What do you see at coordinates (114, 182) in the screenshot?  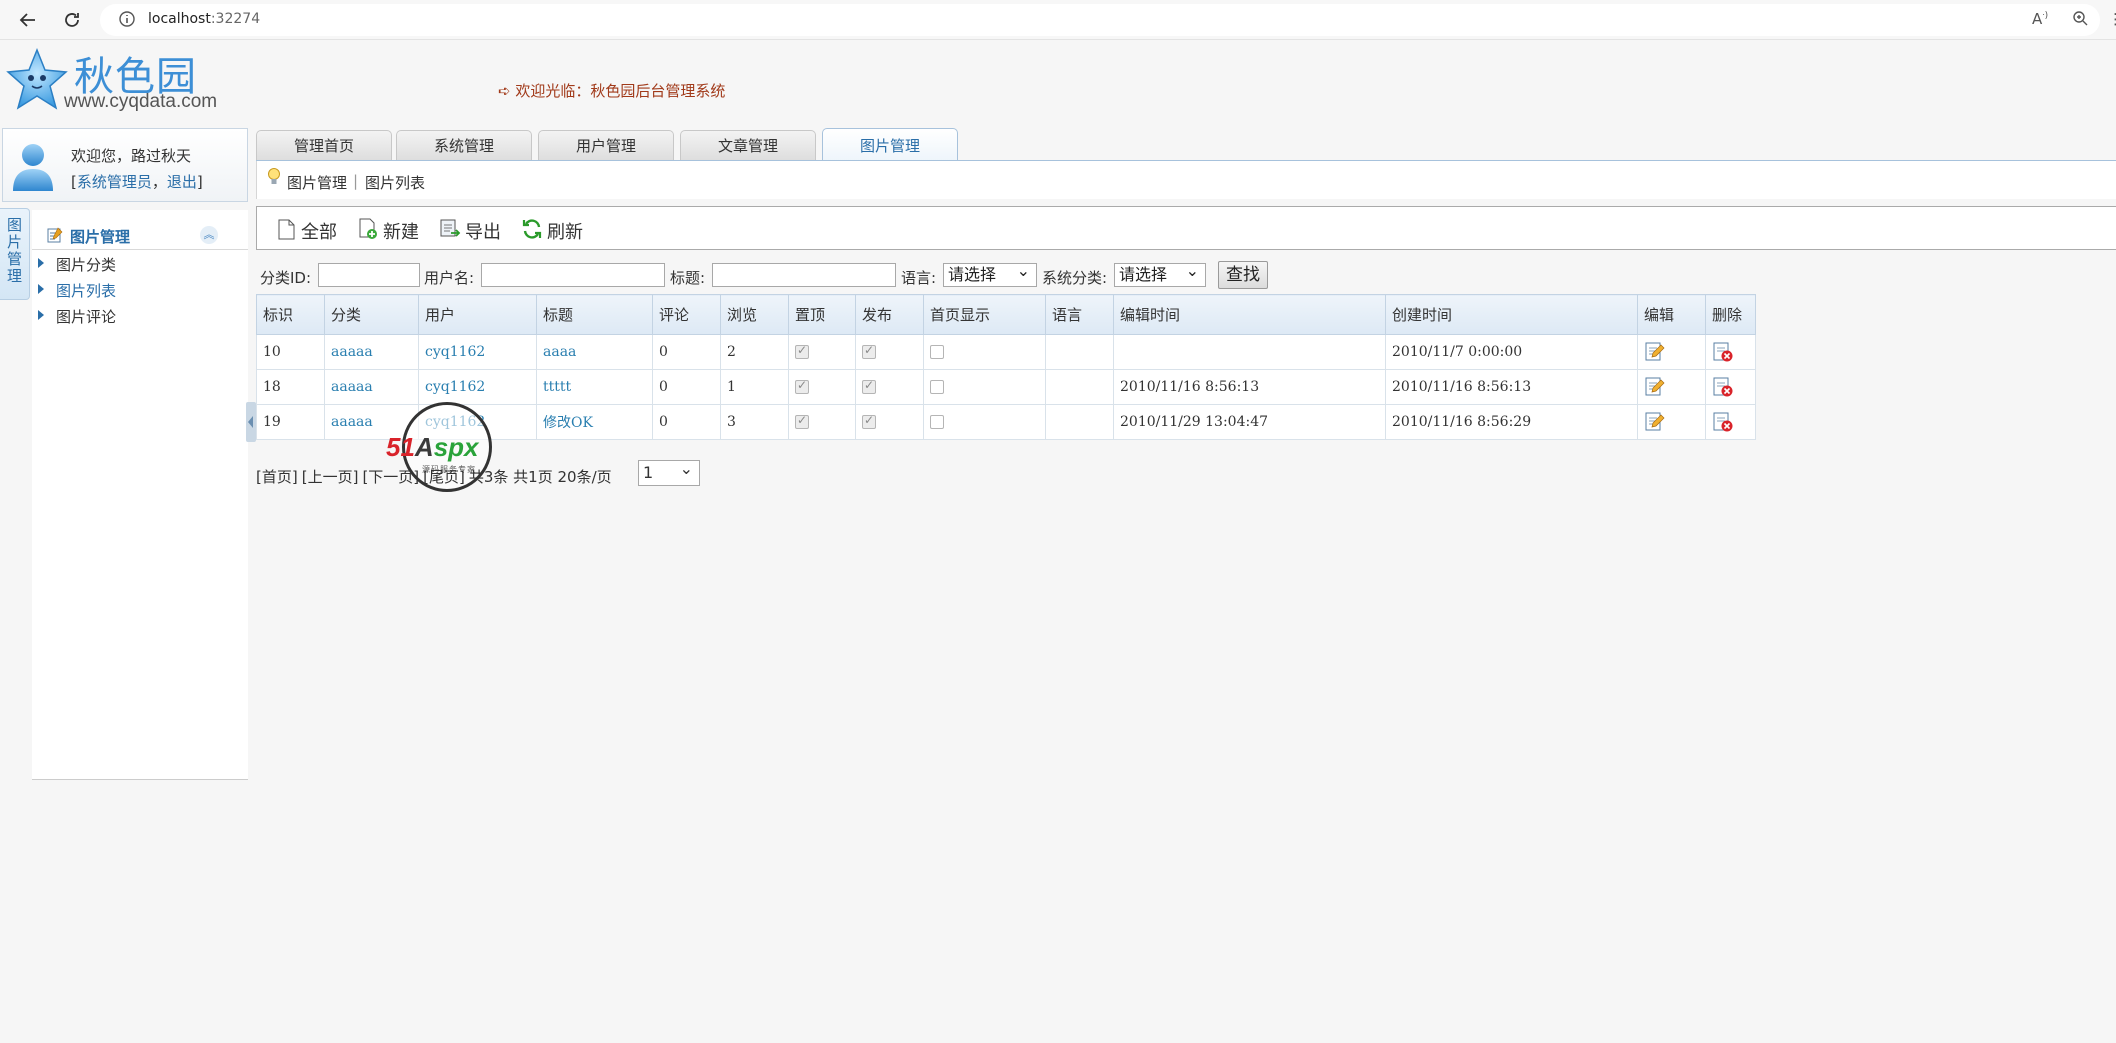 I see `role-link: 系统管理员` at bounding box center [114, 182].